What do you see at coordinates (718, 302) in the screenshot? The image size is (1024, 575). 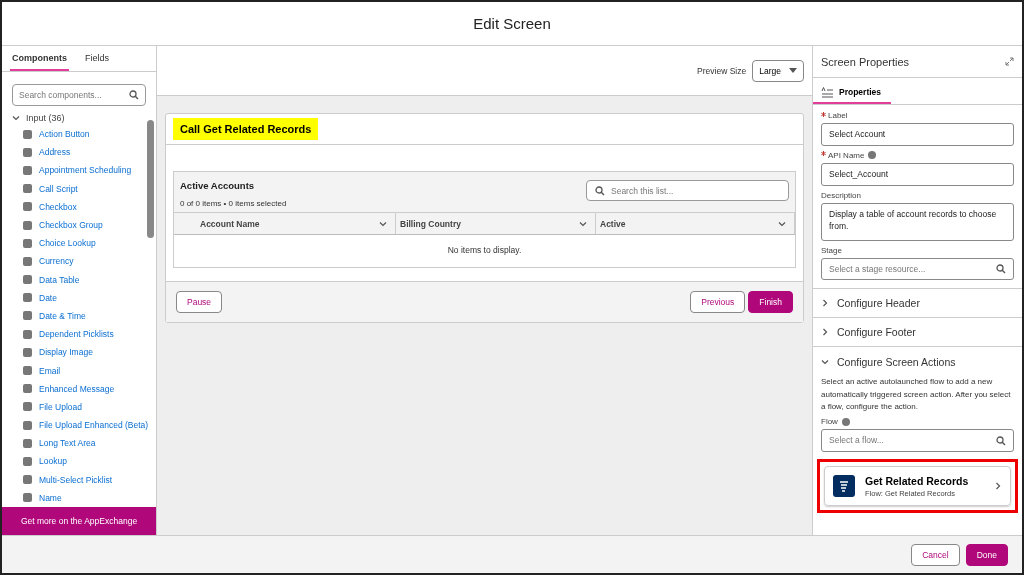 I see `nav-button: Previous` at bounding box center [718, 302].